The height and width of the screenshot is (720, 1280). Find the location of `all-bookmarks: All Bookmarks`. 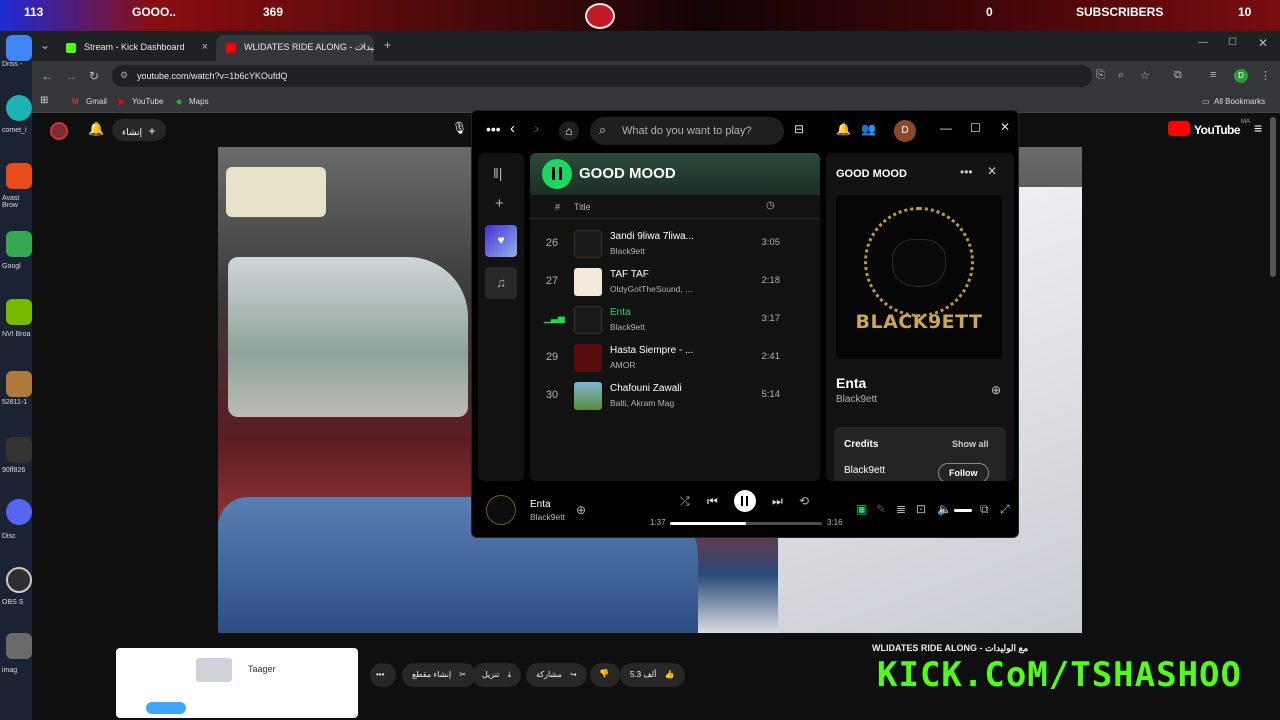

all-bookmarks: All Bookmarks is located at coordinates (1239, 101).